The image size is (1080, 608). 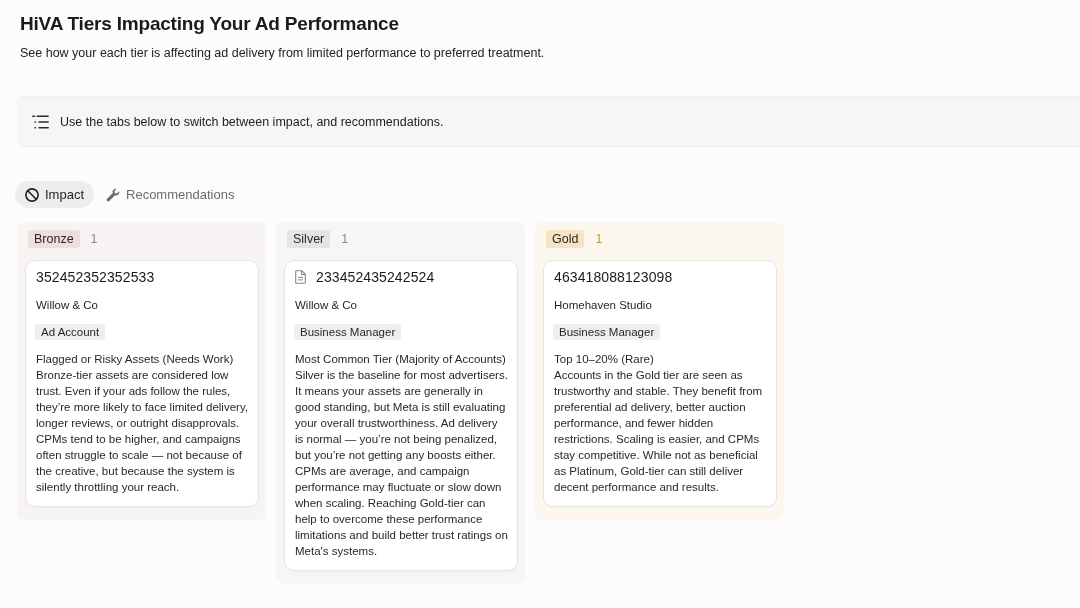 I want to click on tier-label: Bronze, so click(x=54, y=239).